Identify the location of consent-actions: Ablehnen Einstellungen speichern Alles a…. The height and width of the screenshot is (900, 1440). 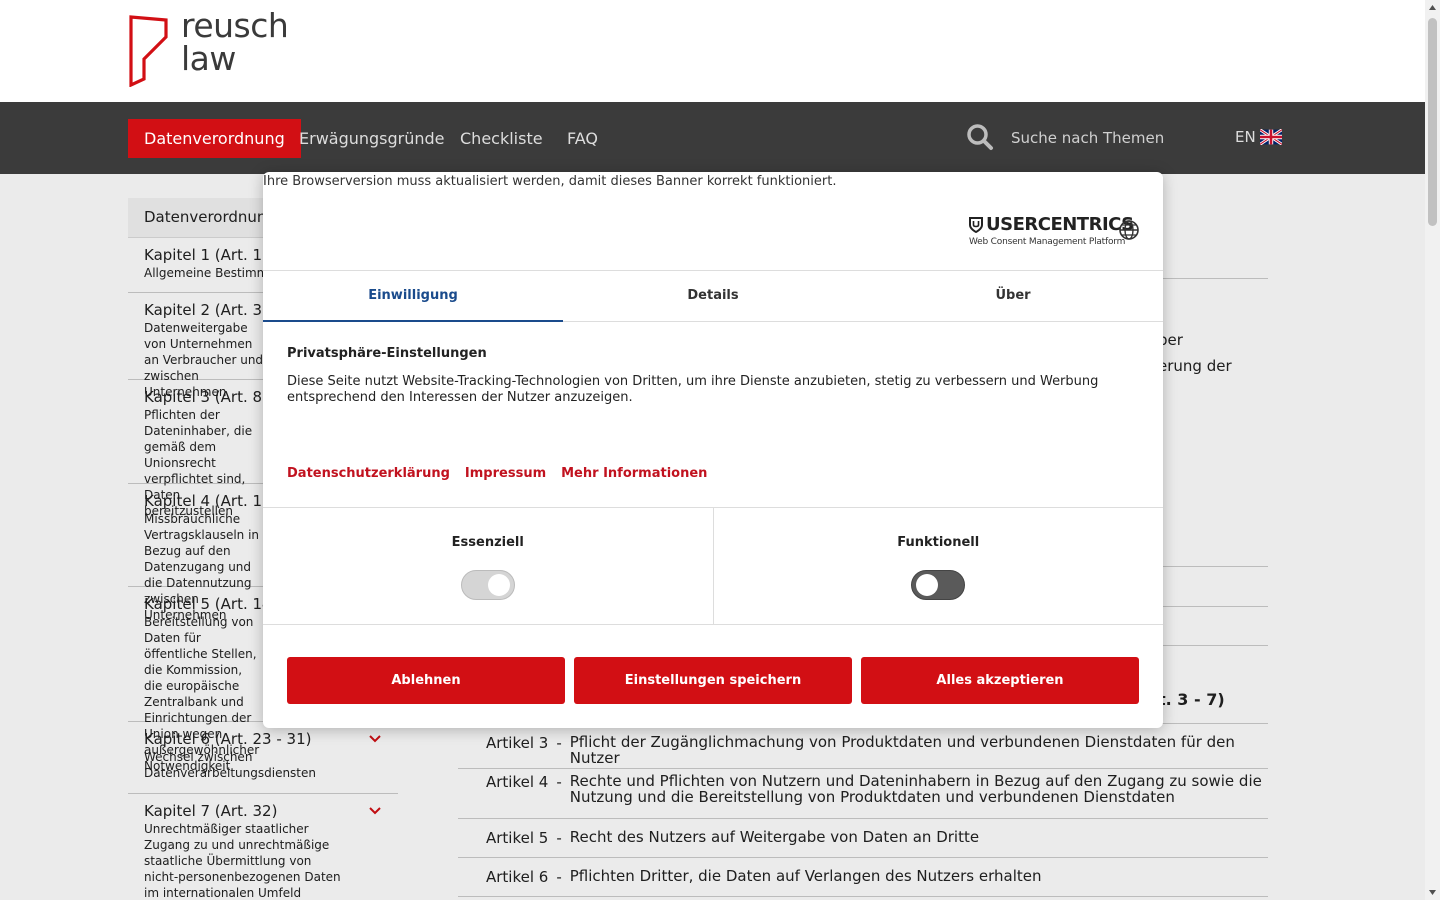
(713, 680).